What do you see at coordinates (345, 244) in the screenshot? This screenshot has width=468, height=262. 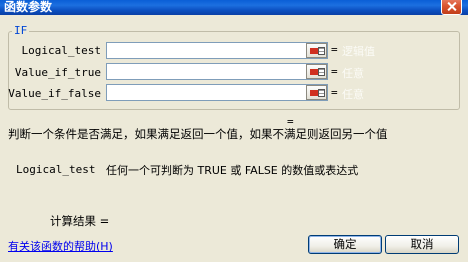 I see `ok-button: 确定` at bounding box center [345, 244].